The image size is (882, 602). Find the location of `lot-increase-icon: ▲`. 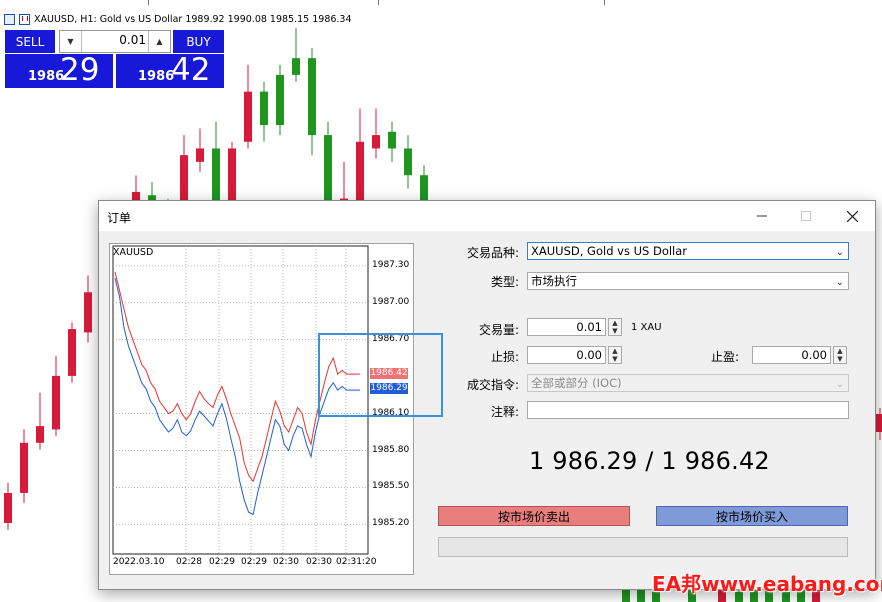

lot-increase-icon: ▲ is located at coordinates (159, 41).